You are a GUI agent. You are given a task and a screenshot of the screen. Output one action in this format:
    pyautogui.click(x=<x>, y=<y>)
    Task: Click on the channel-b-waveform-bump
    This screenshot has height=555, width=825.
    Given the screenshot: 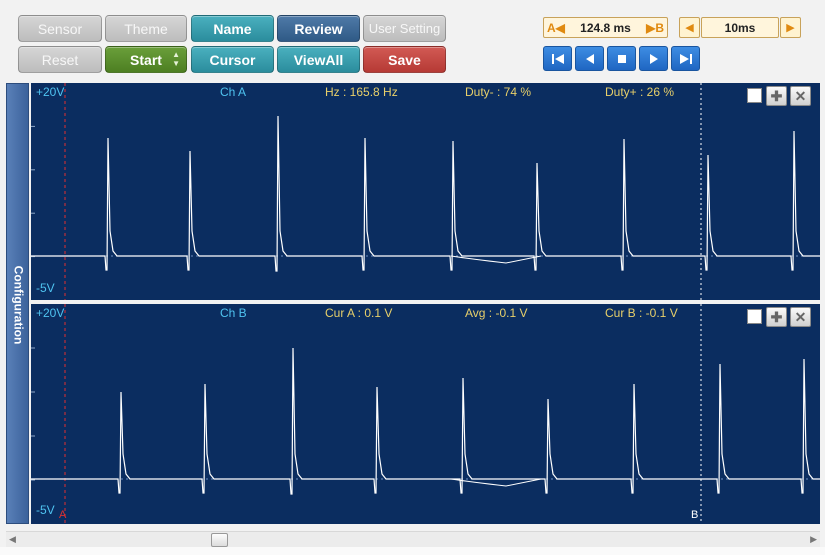 What is the action you would take?
    pyautogui.click(x=496, y=482)
    